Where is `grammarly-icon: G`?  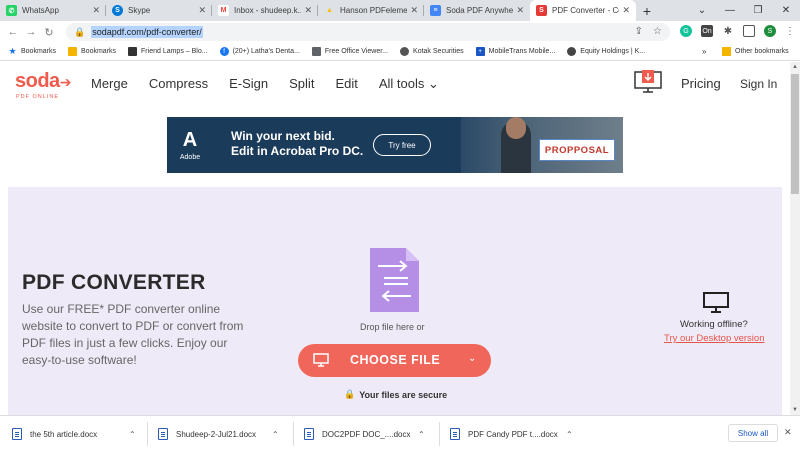
grammarly-icon: G is located at coordinates (686, 31).